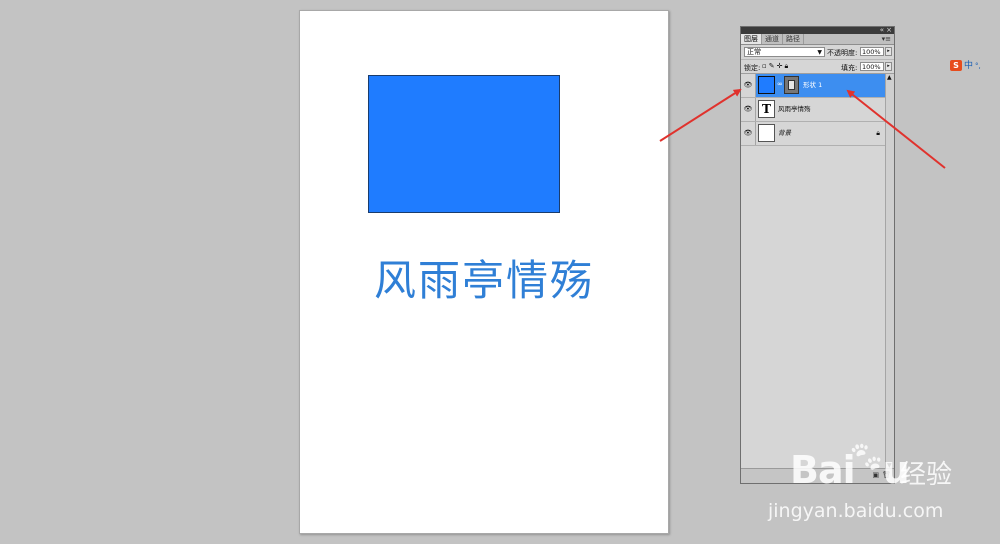 This screenshot has height=544, width=1000. I want to click on lock-label: 锁定:, so click(752, 68).